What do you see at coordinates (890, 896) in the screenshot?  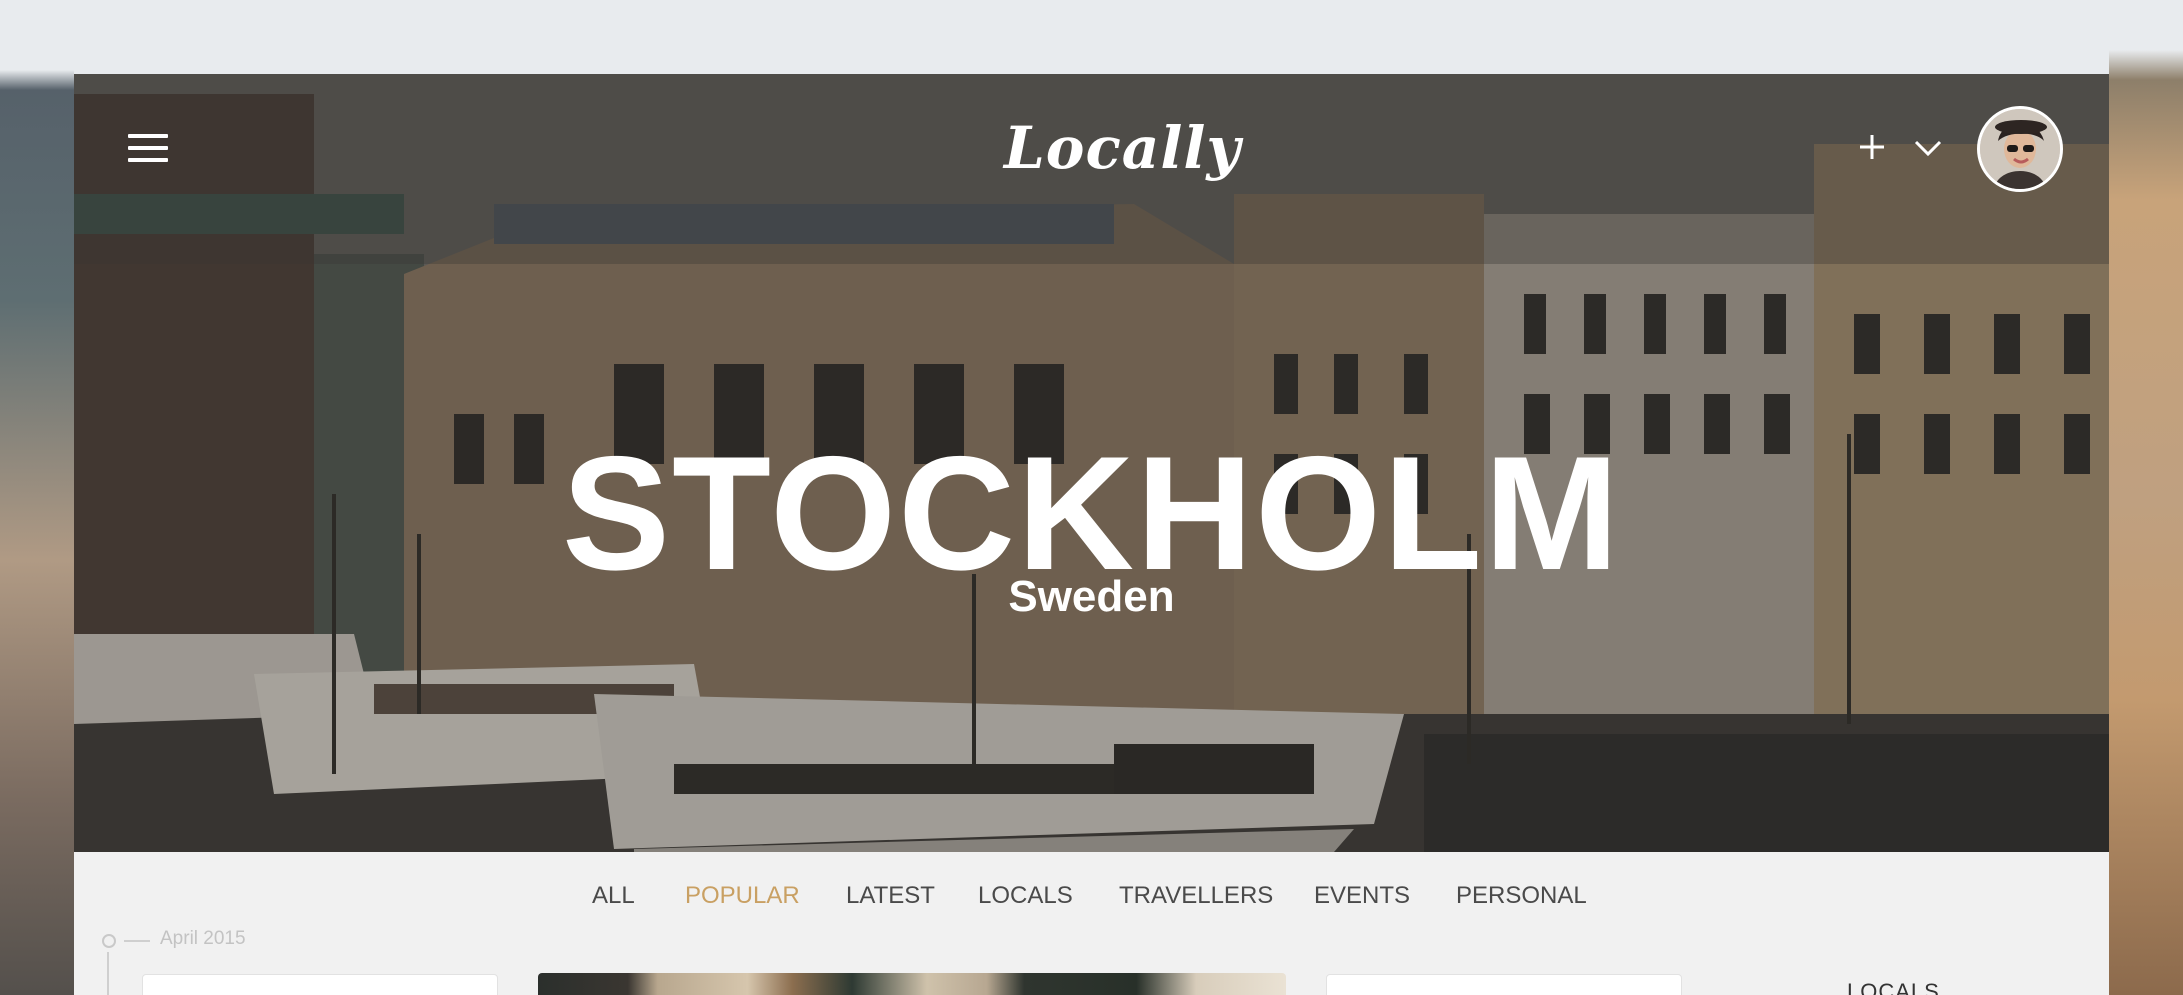 I see `tab-latest: LATEST` at bounding box center [890, 896].